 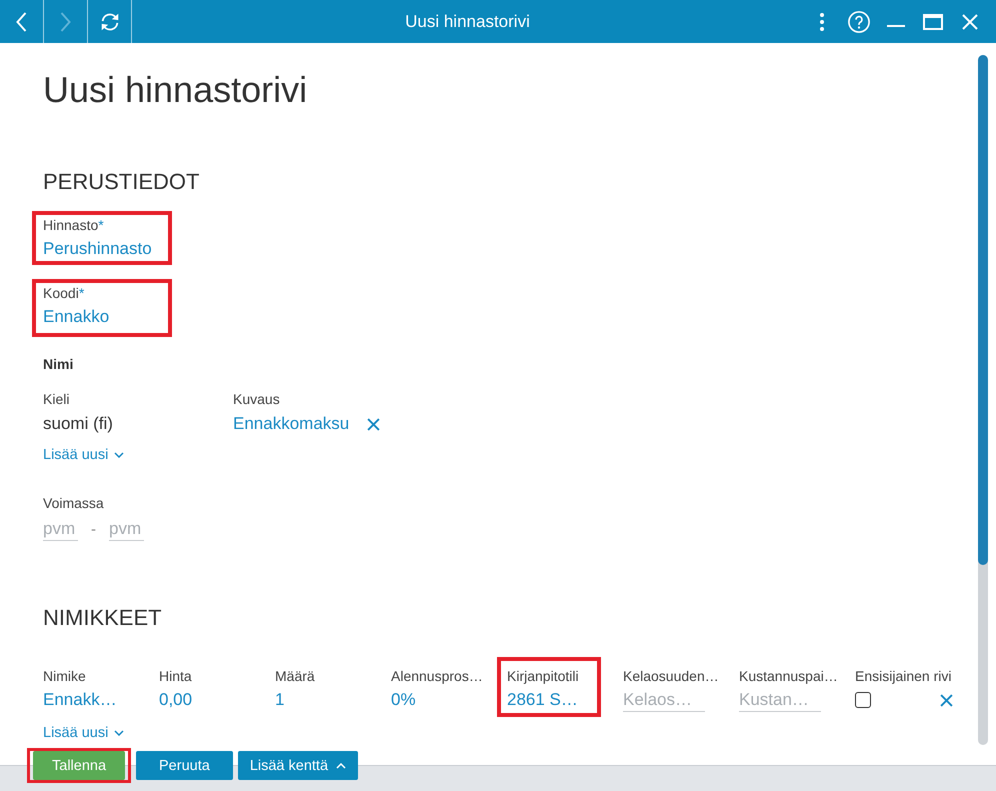 What do you see at coordinates (467, 22) in the screenshot?
I see `window-title: Uusi hinnastorivi` at bounding box center [467, 22].